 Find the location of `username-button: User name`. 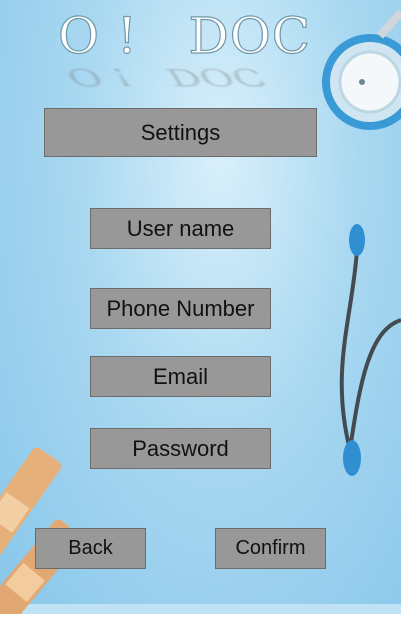

username-button: User name is located at coordinates (180, 228).